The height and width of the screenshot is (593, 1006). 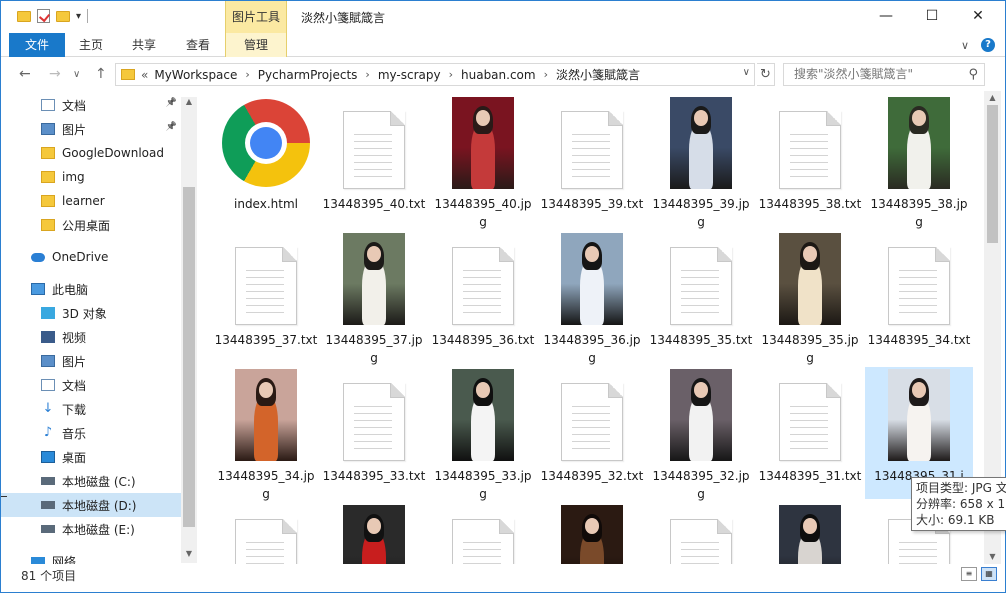 What do you see at coordinates (374, 299) in the screenshot?
I see `file-item: 13448395_37.jpg` at bounding box center [374, 299].